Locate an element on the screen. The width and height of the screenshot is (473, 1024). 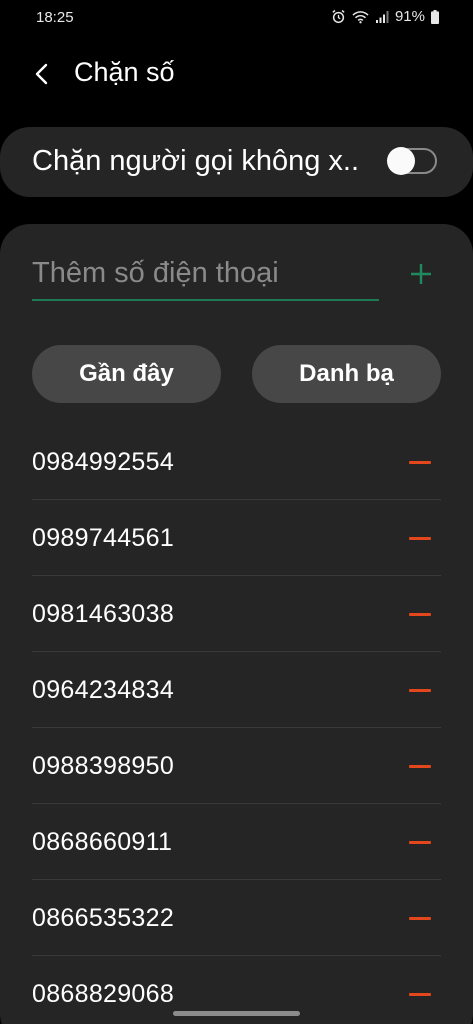
battery-icon is located at coordinates (435, 16).